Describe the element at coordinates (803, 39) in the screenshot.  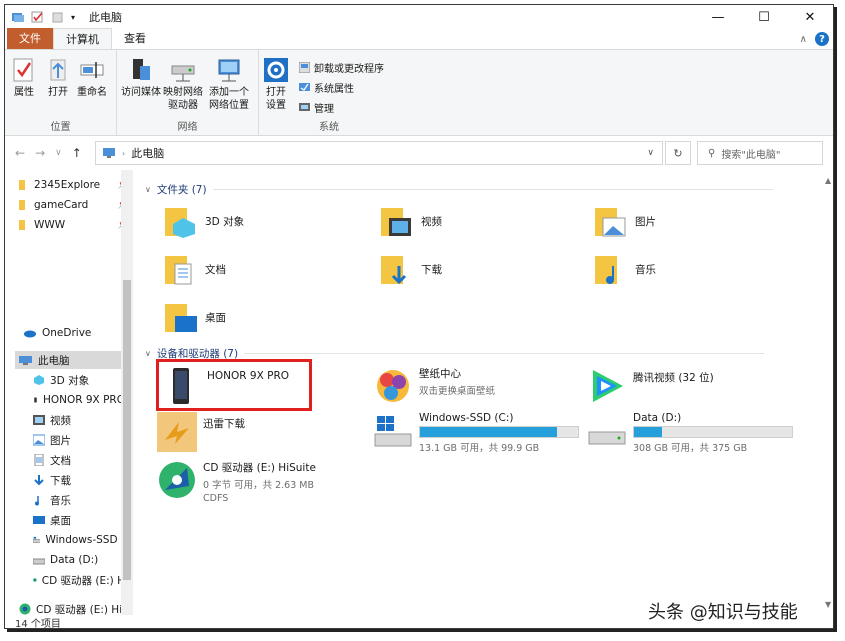
I see `ribbon-collapse-icon: ∧` at that location.